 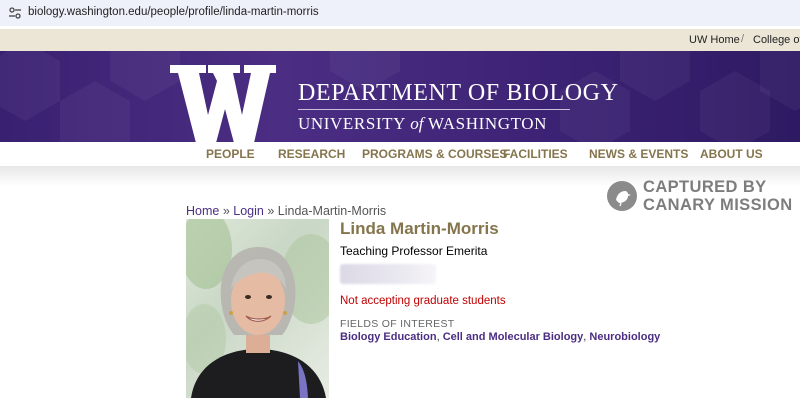 What do you see at coordinates (423, 301) in the screenshot?
I see `graduate-status: Not accepting graduate students` at bounding box center [423, 301].